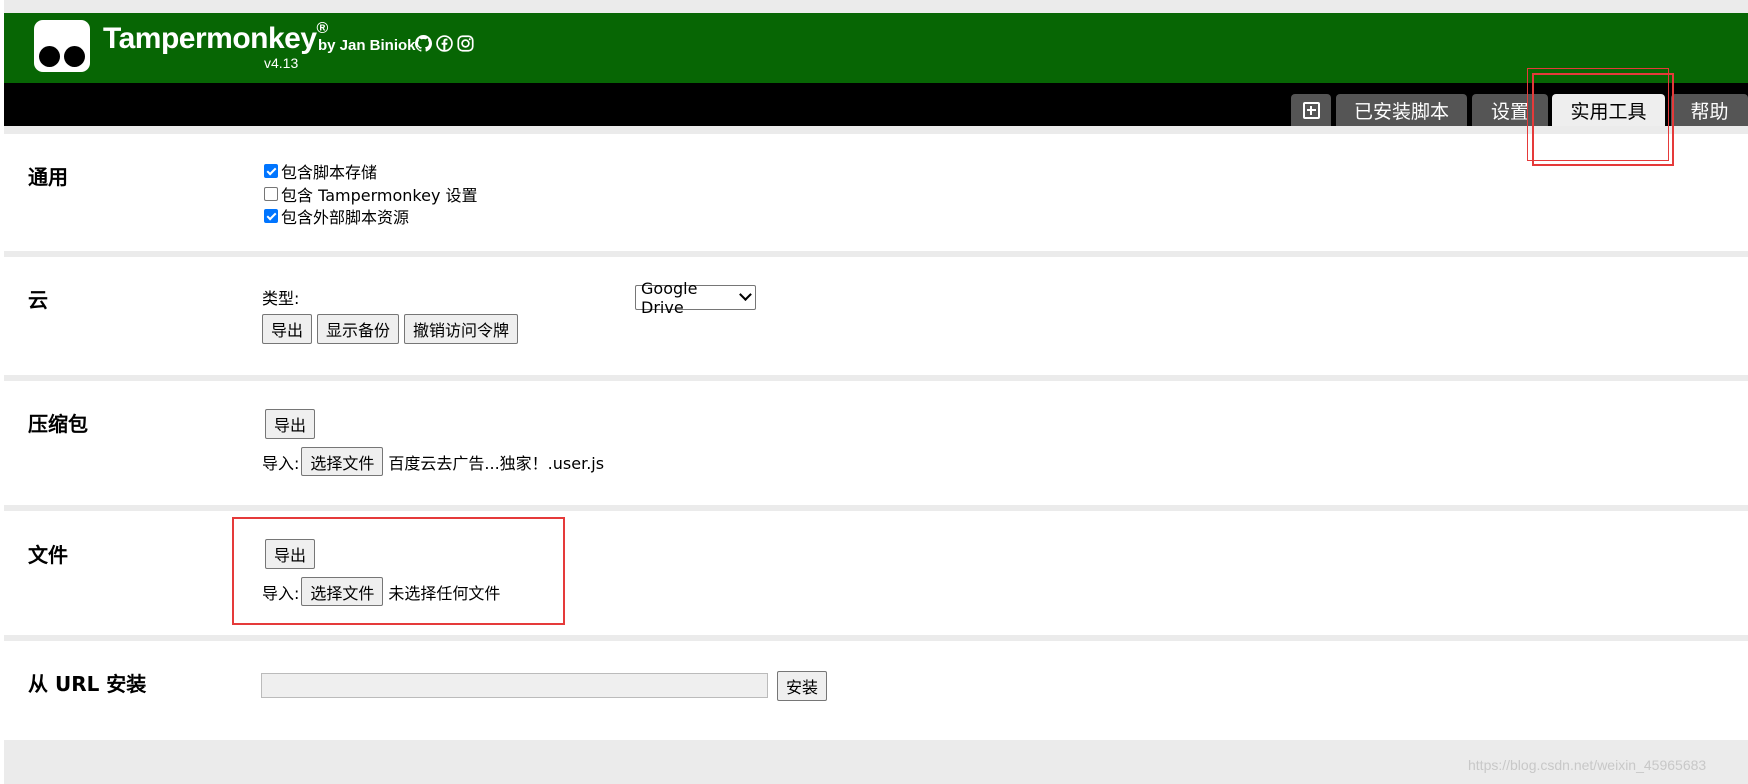 The width and height of the screenshot is (1748, 784). I want to click on import-label: 导入:, so click(281, 463).